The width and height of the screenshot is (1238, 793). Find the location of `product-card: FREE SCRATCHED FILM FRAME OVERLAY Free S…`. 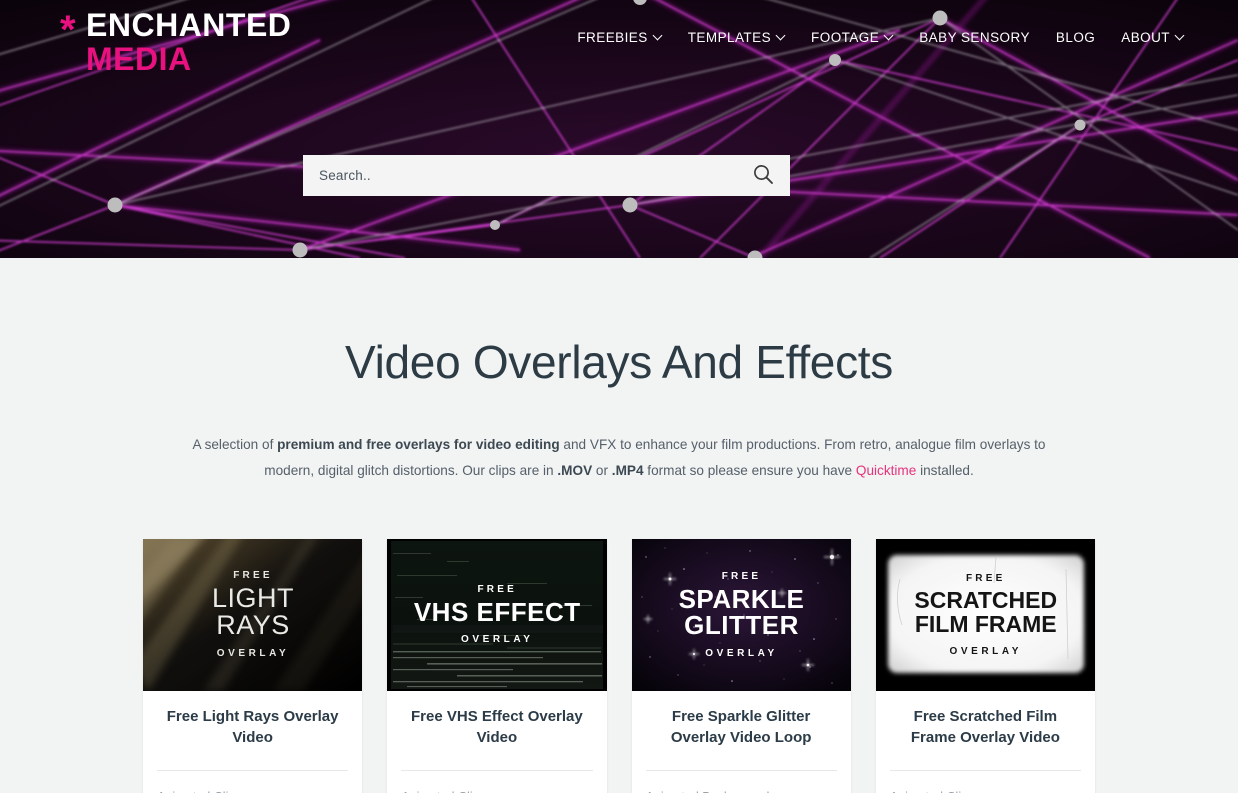

product-card: FREE SCRATCHED FILM FRAME OVERLAY Free S… is located at coordinates (985, 665).